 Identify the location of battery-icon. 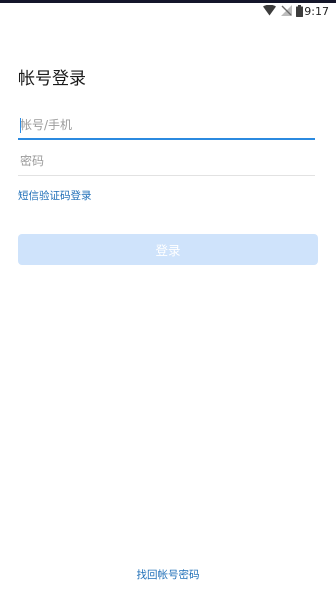
(299, 11).